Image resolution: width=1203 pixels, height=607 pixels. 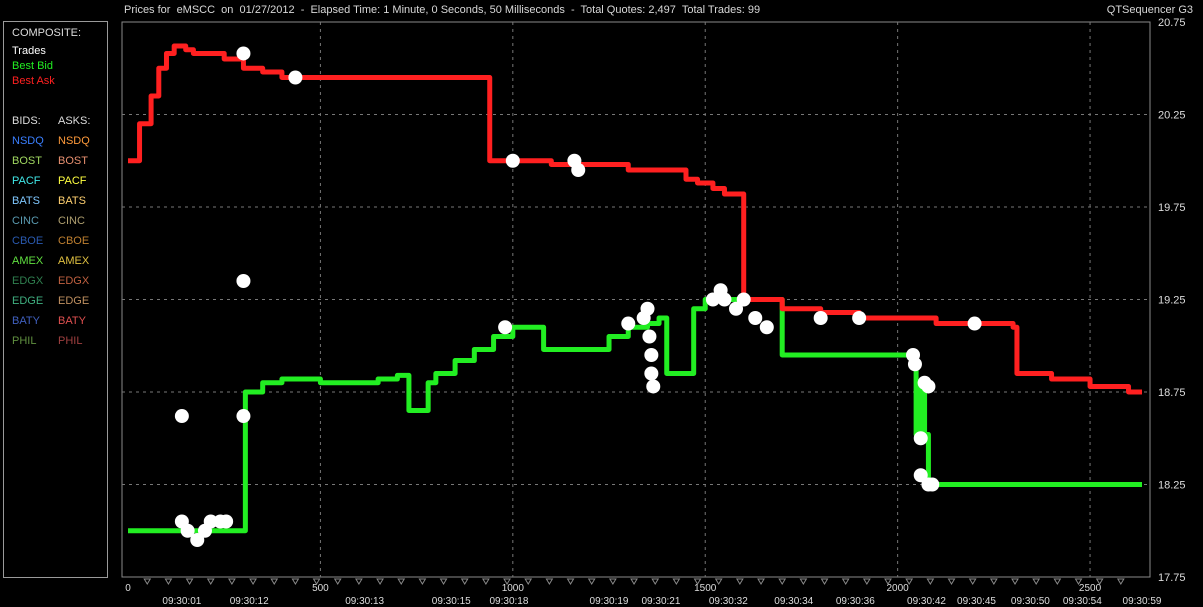 I want to click on y-tick-label: 17.75, so click(x=1172, y=578).